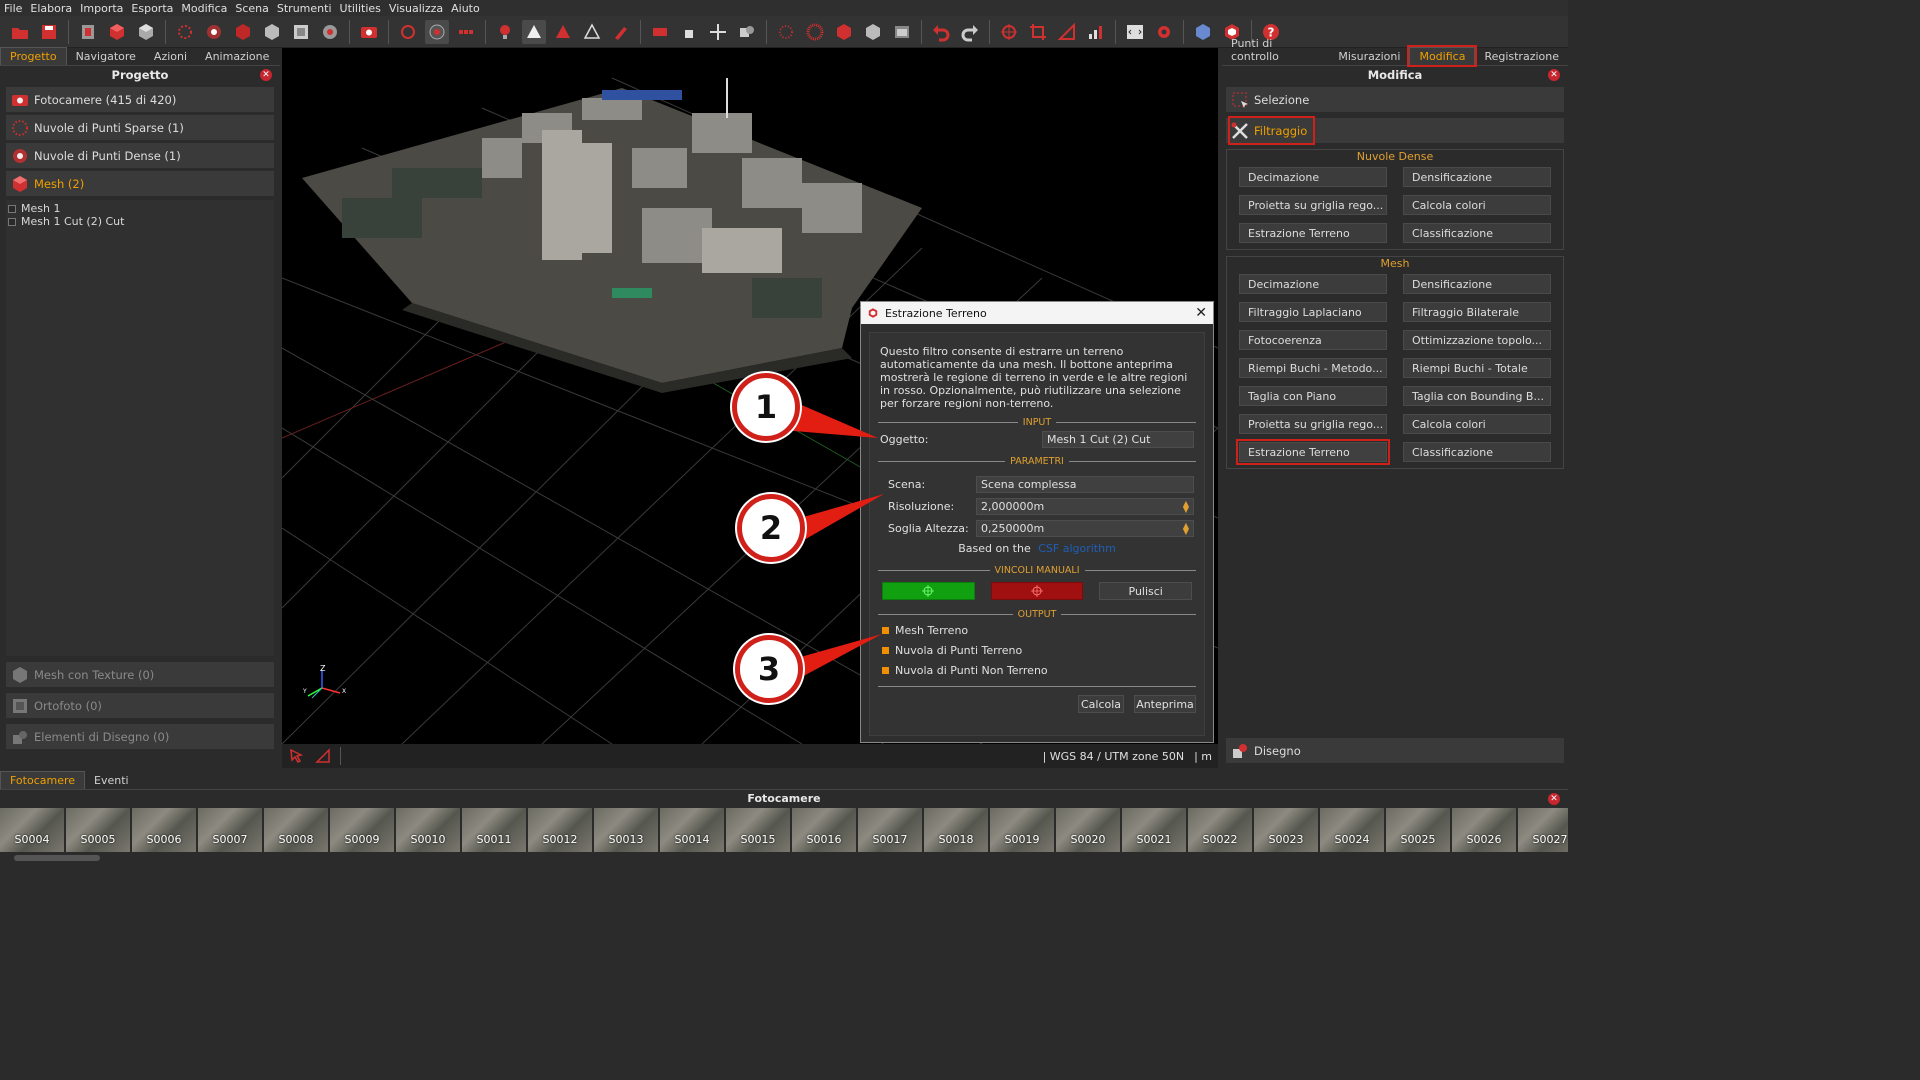 The height and width of the screenshot is (1080, 1920). Describe the element at coordinates (1484, 830) in the screenshot. I see `camera-thumbnail: S0026` at that location.